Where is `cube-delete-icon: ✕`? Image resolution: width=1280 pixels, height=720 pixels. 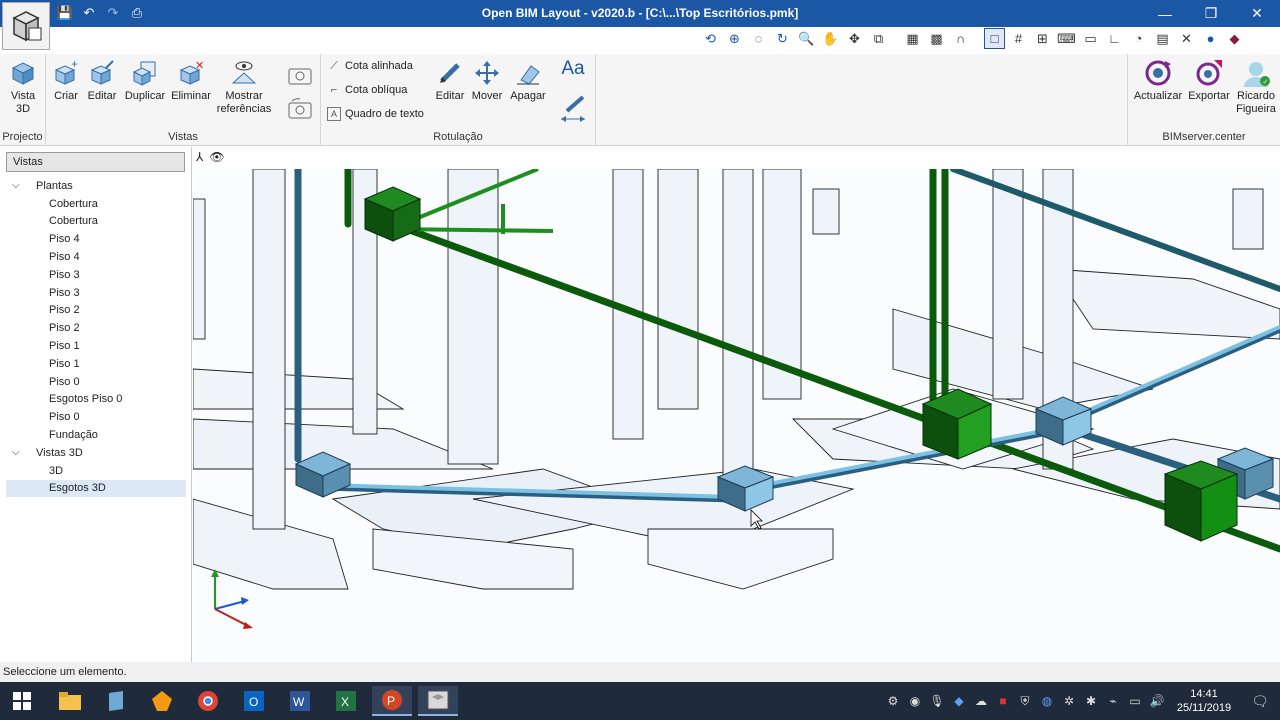
cube-delete-icon: ✕ is located at coordinates (191, 73).